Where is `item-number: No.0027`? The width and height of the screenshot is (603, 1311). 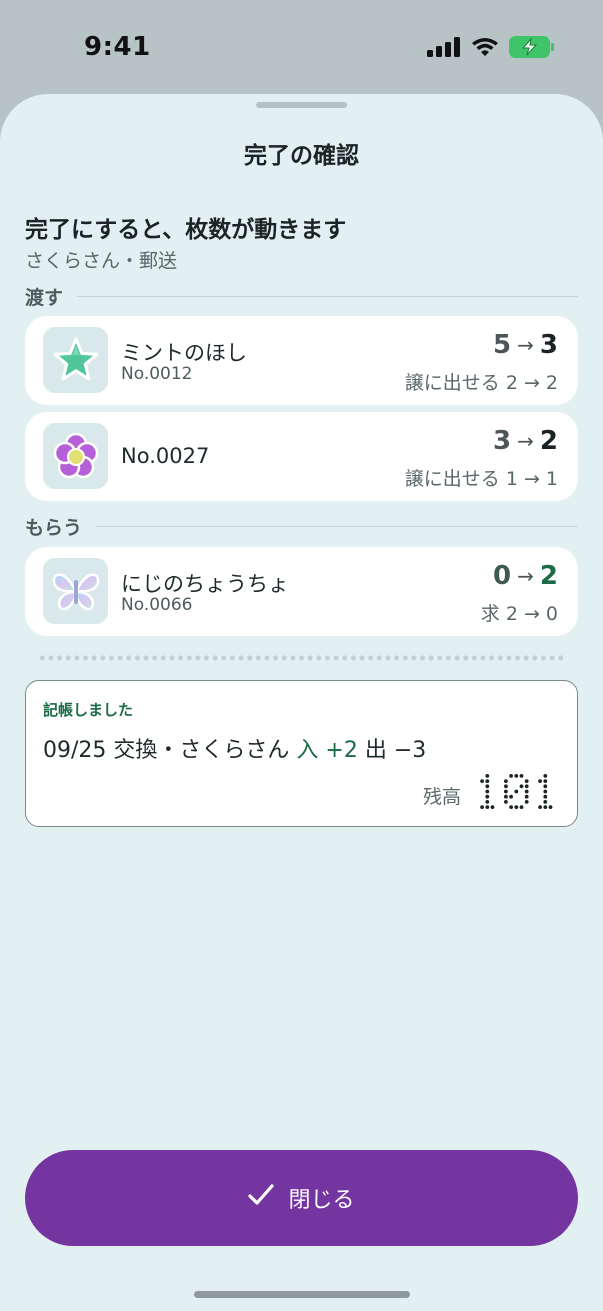 item-number: No.0027 is located at coordinates (165, 456).